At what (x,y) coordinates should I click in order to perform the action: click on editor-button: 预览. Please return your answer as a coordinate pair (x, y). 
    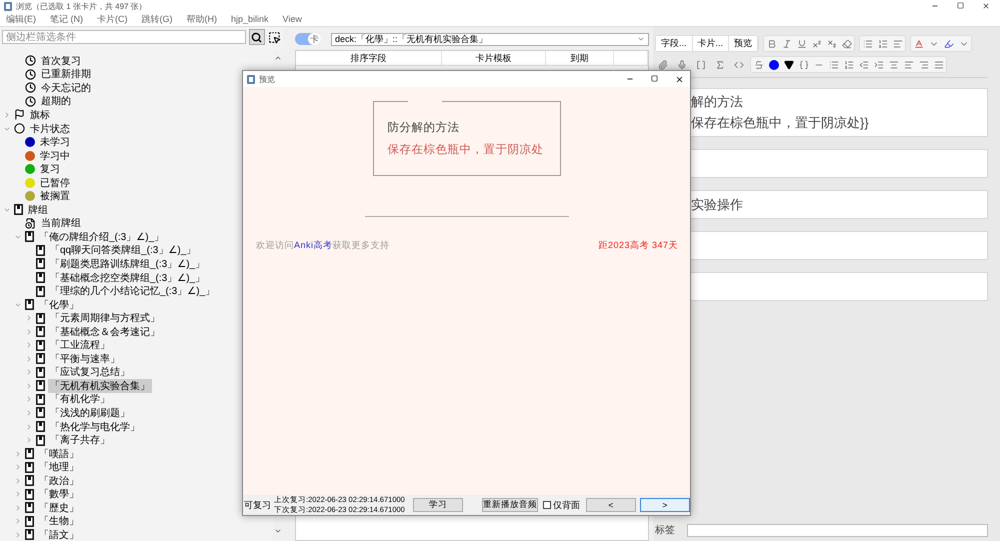
    Looking at the image, I should click on (743, 43).